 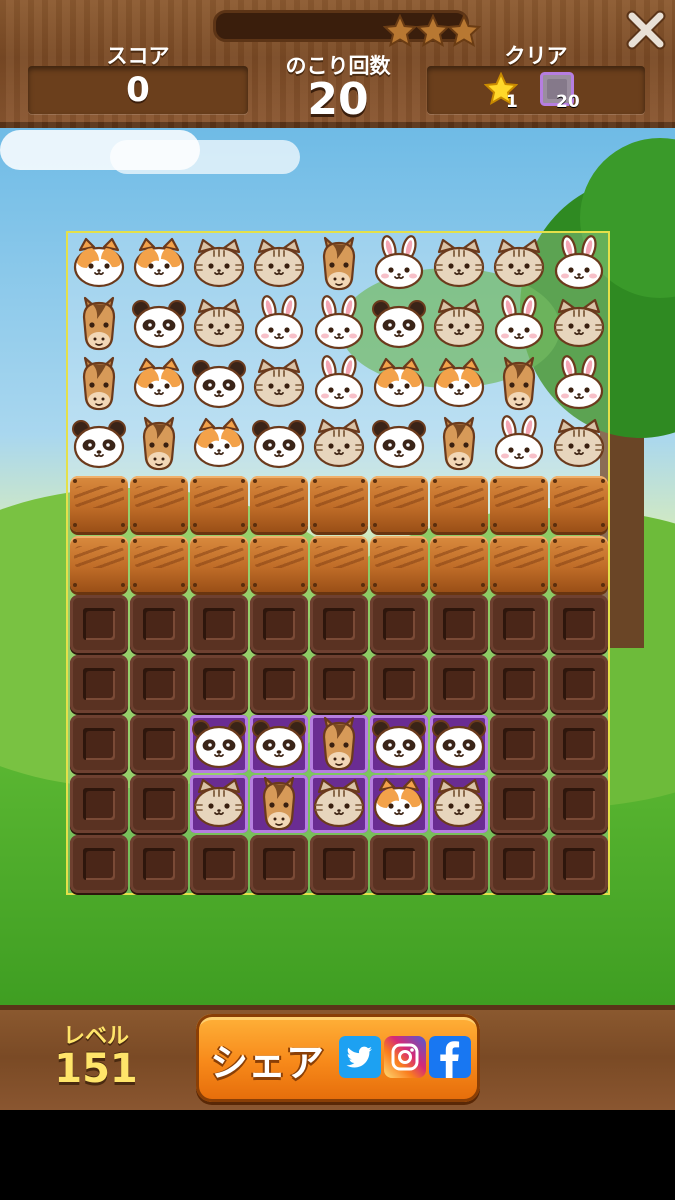 What do you see at coordinates (399, 804) in the screenshot?
I see `calico-cat-tile-on-purple` at bounding box center [399, 804].